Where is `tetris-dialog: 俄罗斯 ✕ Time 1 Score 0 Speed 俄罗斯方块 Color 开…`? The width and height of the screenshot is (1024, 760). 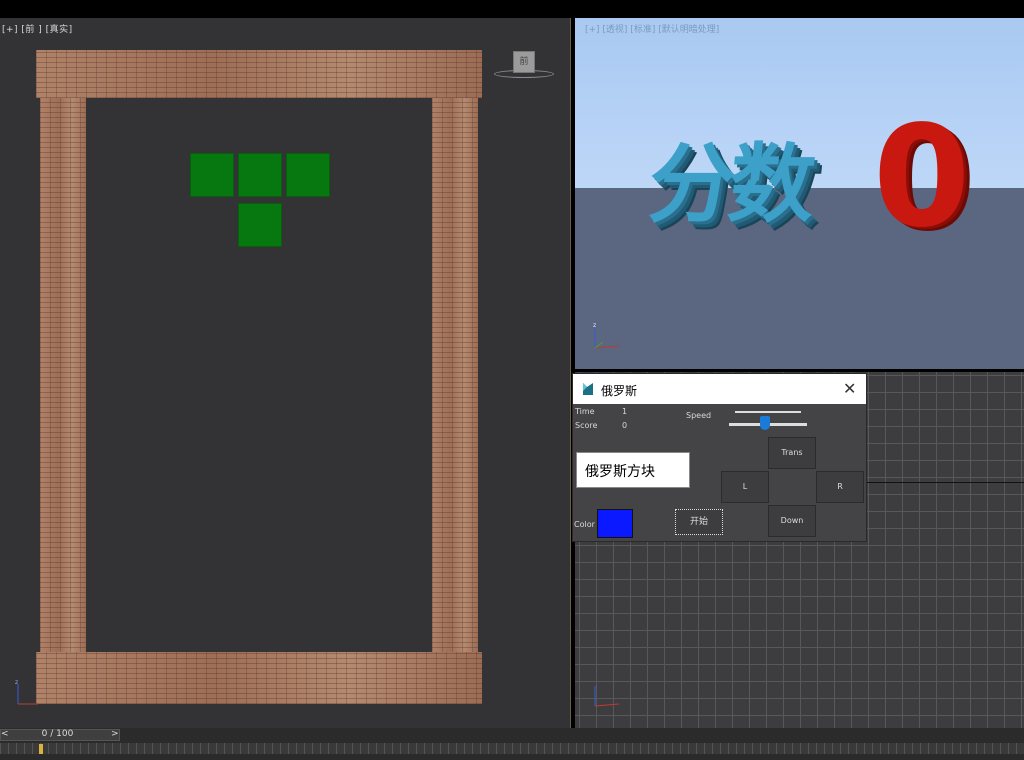
tetris-dialog: 俄罗斯 ✕ Time 1 Score 0 Speed 俄罗斯方块 Color 开… is located at coordinates (719, 457).